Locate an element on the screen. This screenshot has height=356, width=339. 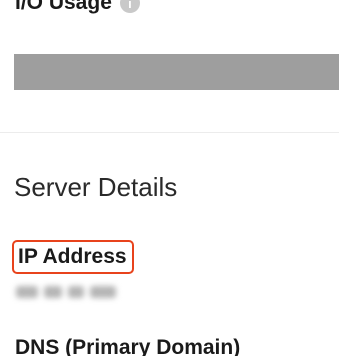
io-usage-progress-bar is located at coordinates (176, 72).